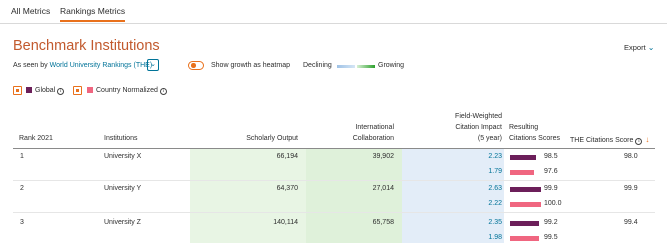 The image size is (667, 243). Describe the element at coordinates (36, 138) in the screenshot. I see `header-rank: Rank 2021` at that location.